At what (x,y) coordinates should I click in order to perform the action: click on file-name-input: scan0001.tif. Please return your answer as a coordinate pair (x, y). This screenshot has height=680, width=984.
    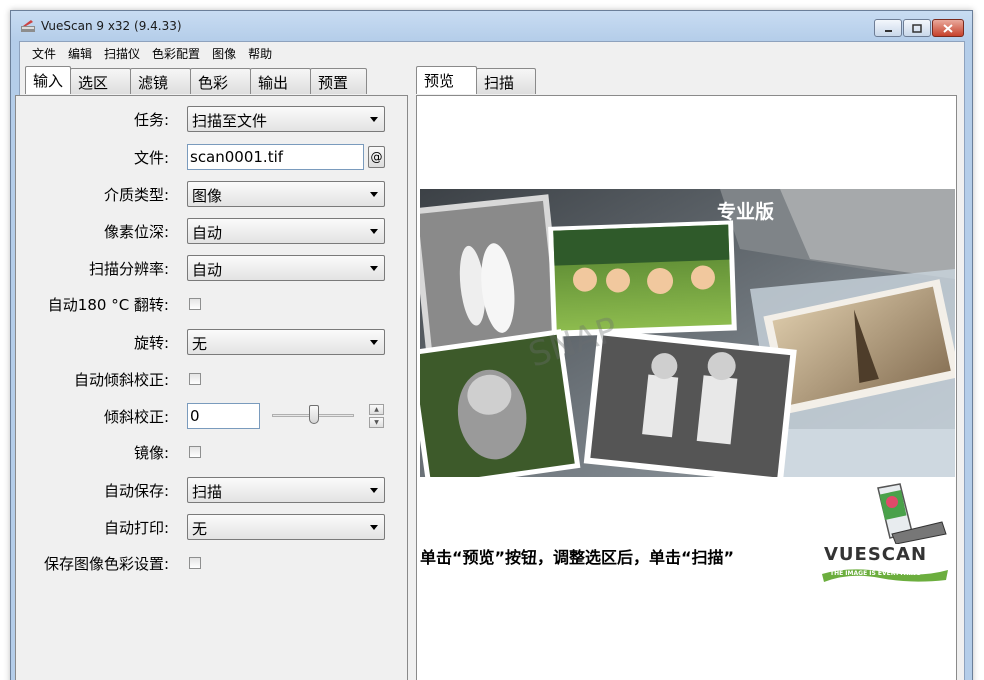
    Looking at the image, I should click on (275, 157).